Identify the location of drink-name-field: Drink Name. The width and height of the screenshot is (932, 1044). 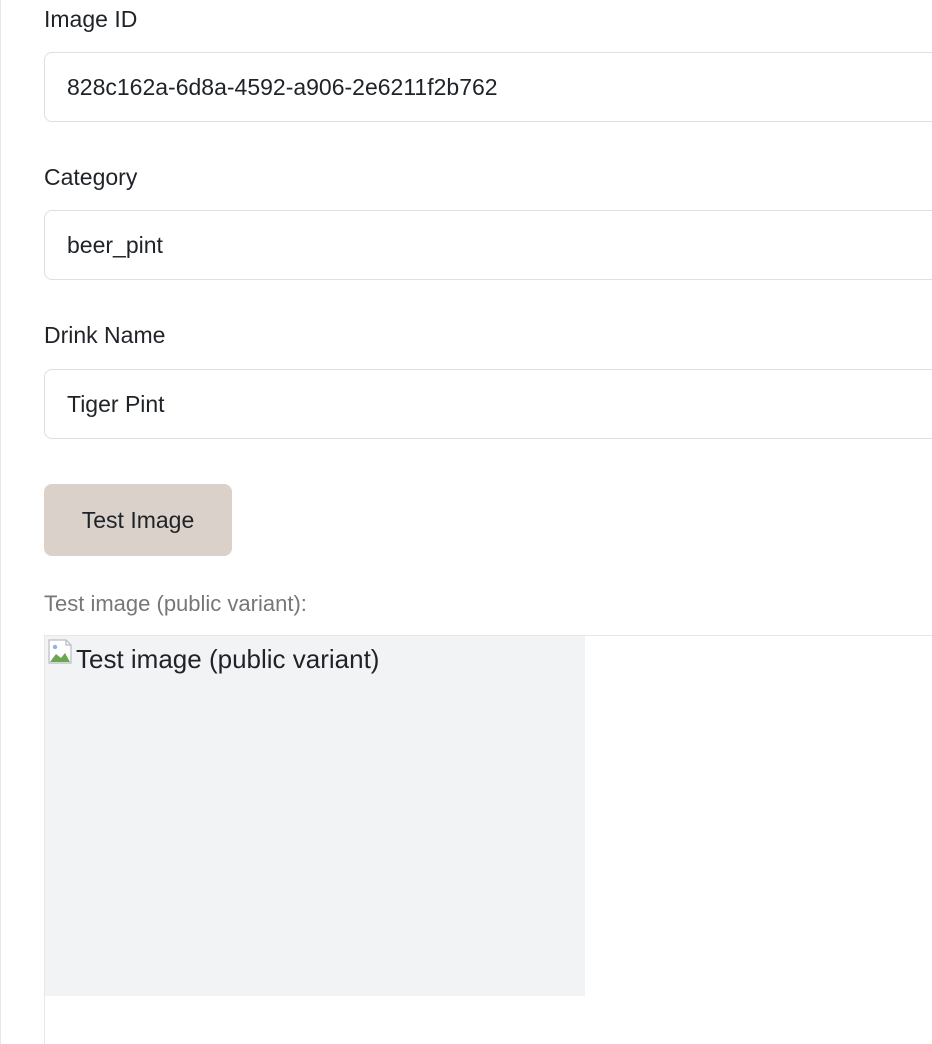
(488, 379).